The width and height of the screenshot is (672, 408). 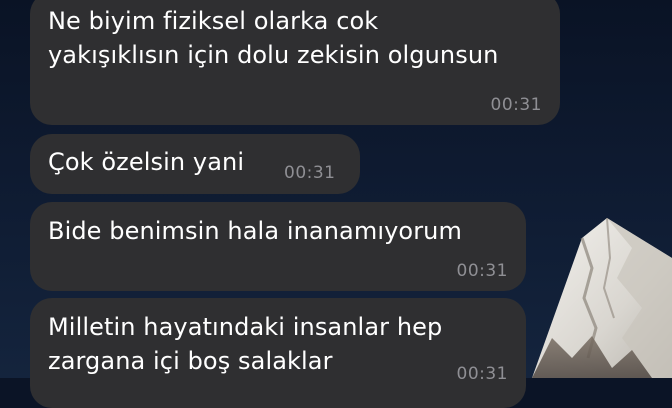 I want to click on message-bubble: Çok özelsin yani 00:31, so click(x=195, y=164).